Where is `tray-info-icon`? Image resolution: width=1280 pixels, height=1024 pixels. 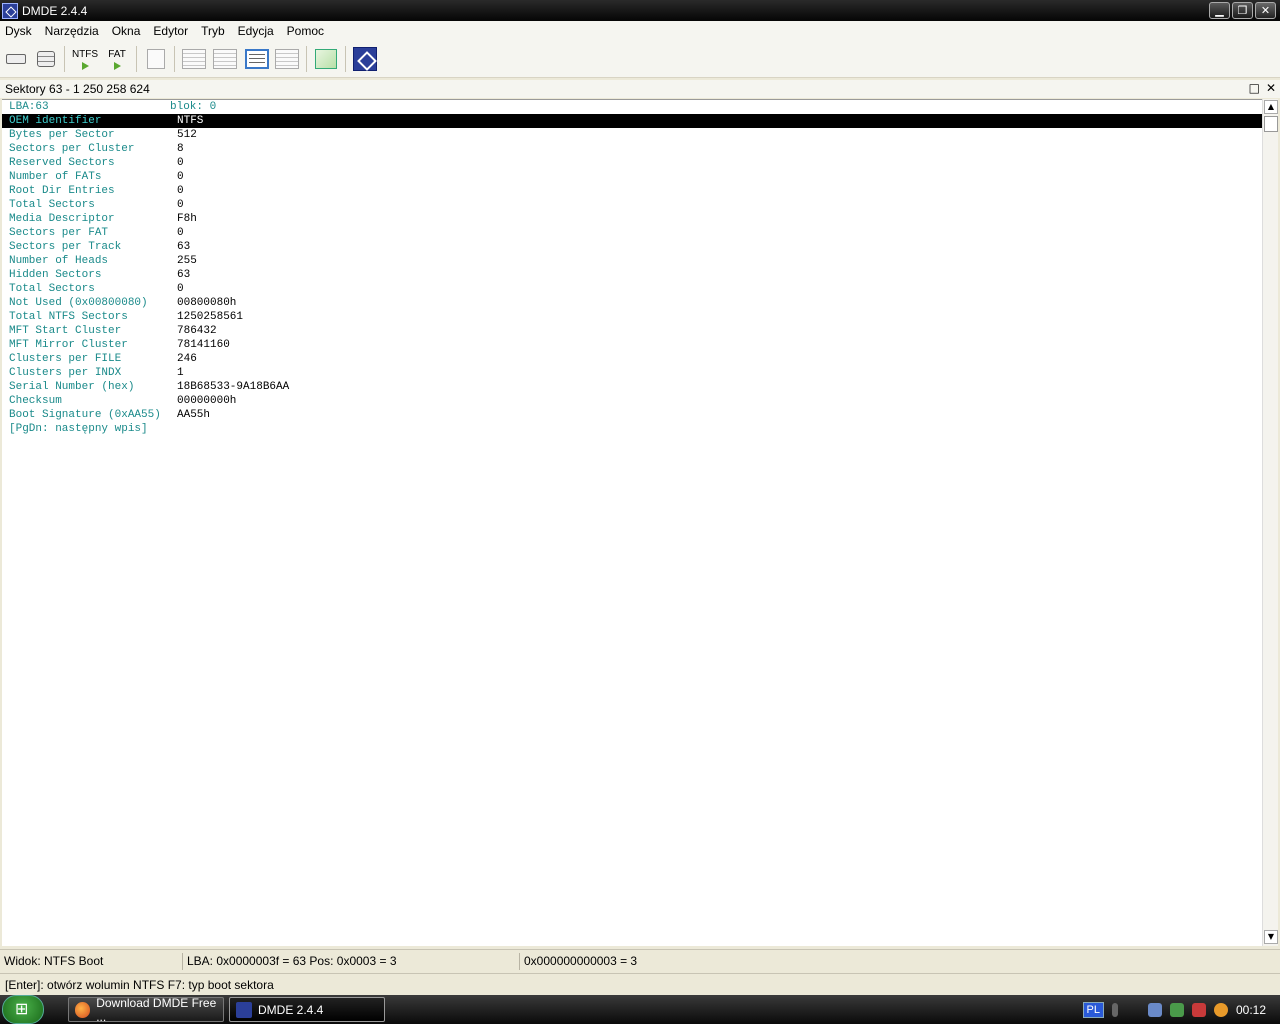 tray-info-icon is located at coordinates (1114, 1009).